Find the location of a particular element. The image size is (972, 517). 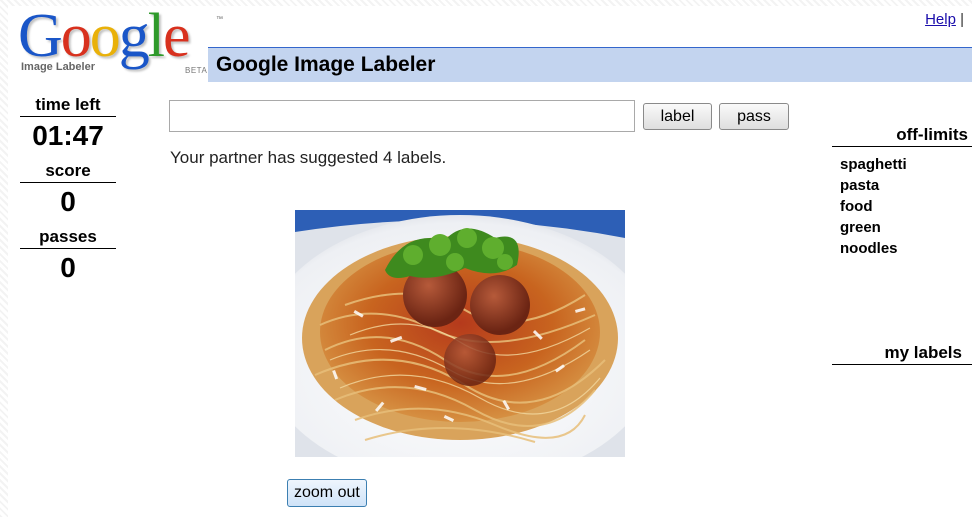

trademark-mark: ™ is located at coordinates (219, 19).